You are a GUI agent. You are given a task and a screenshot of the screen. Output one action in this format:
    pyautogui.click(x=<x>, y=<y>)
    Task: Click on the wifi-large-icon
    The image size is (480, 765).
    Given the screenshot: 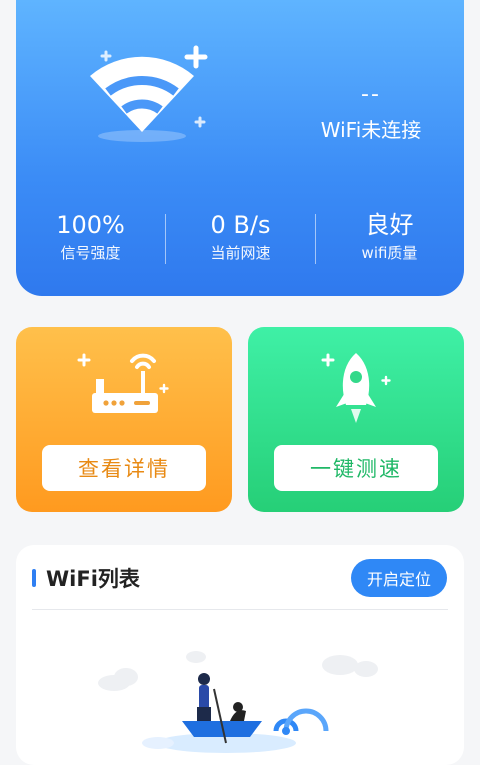 What is the action you would take?
    pyautogui.click(x=149, y=93)
    